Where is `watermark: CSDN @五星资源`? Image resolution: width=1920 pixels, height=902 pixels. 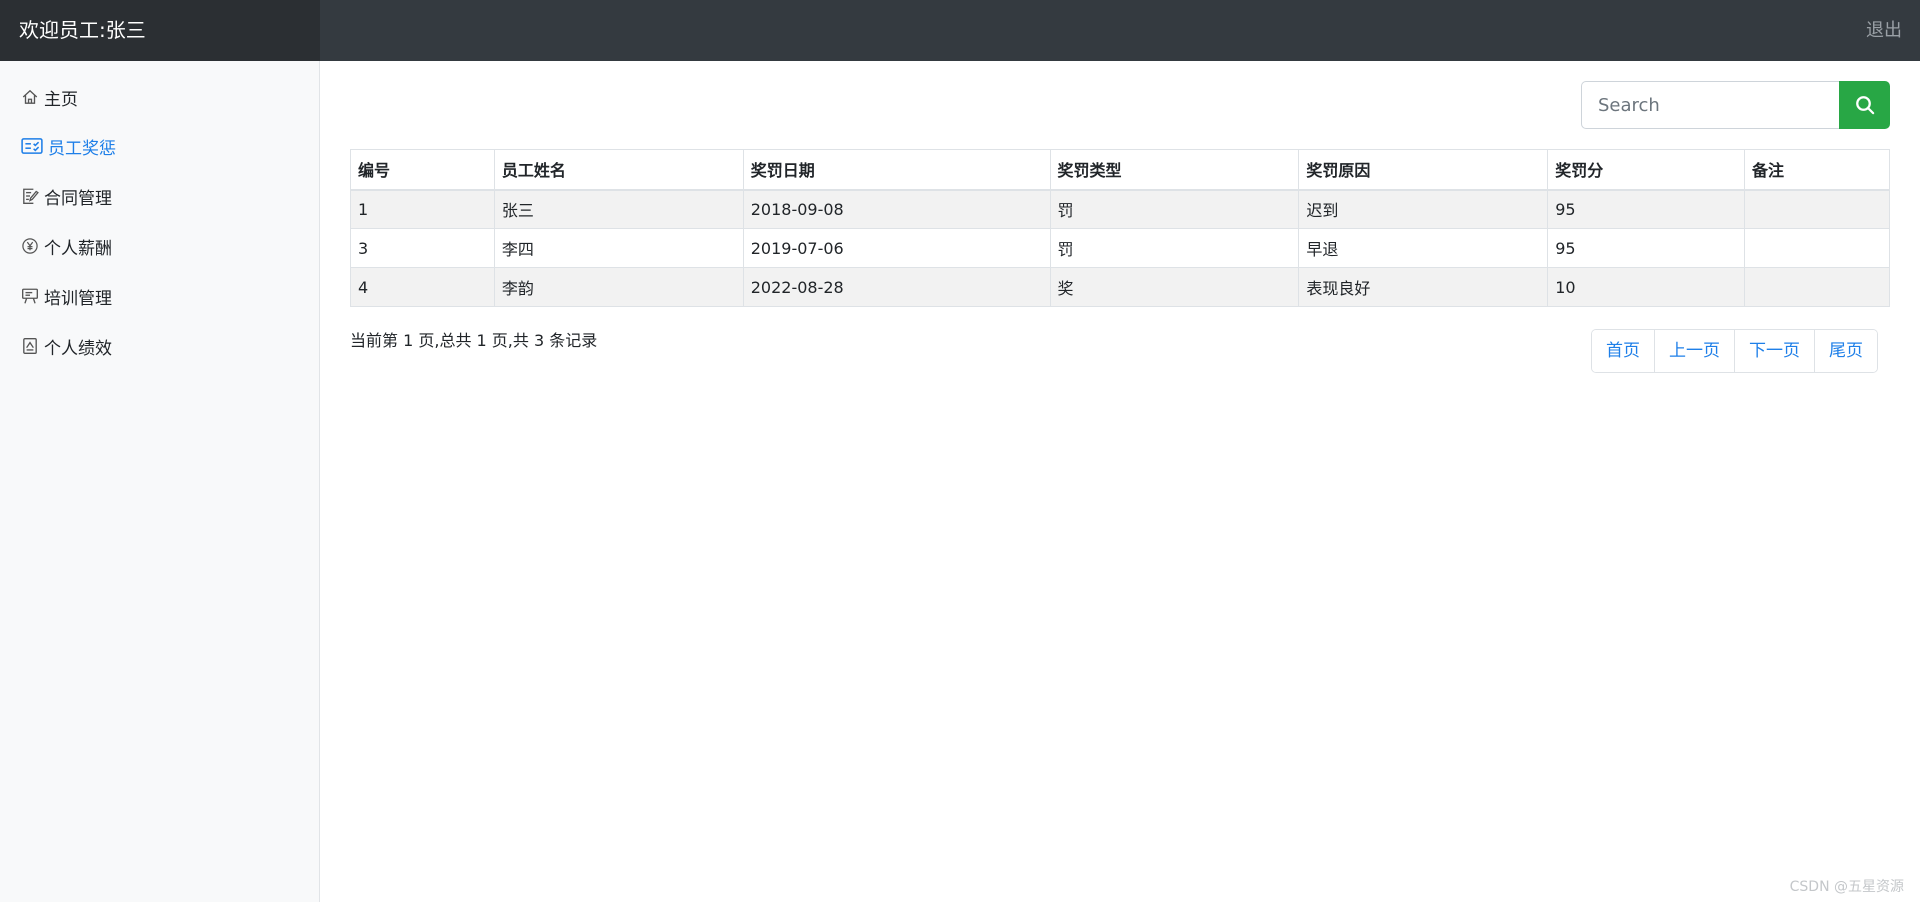 watermark: CSDN @五星资源 is located at coordinates (1846, 887).